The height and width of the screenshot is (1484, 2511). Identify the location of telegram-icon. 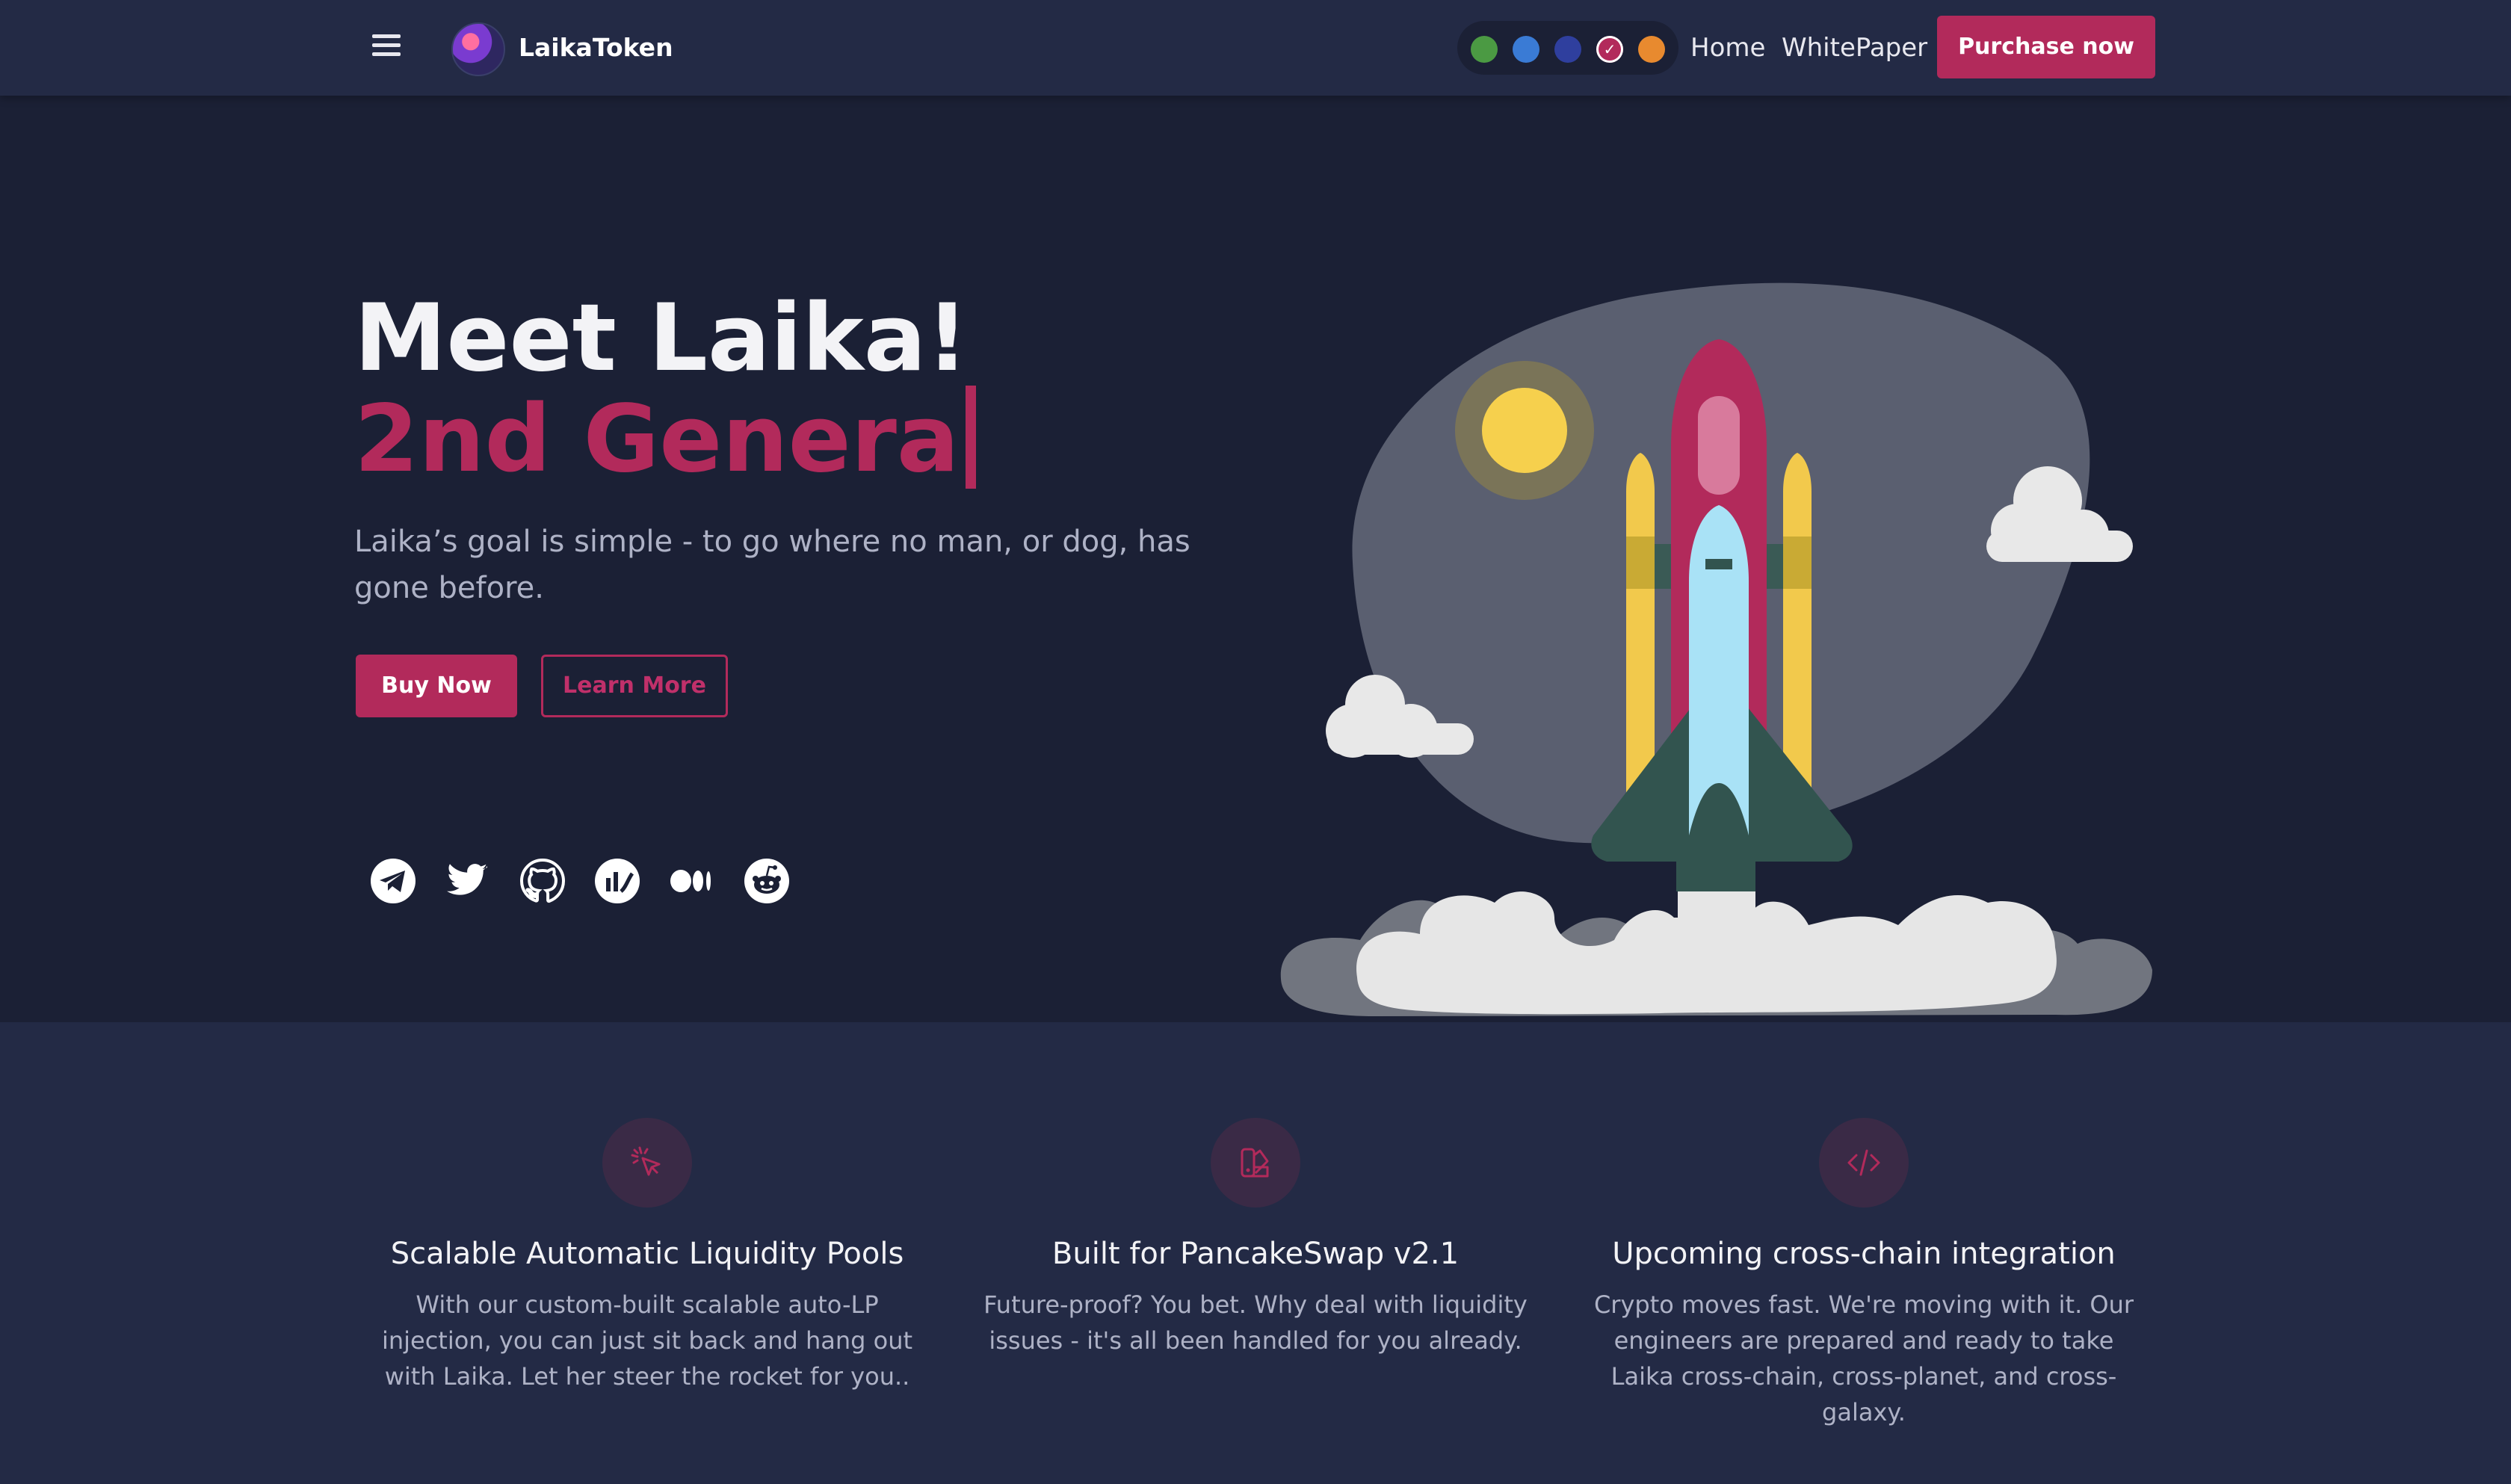
(393, 881).